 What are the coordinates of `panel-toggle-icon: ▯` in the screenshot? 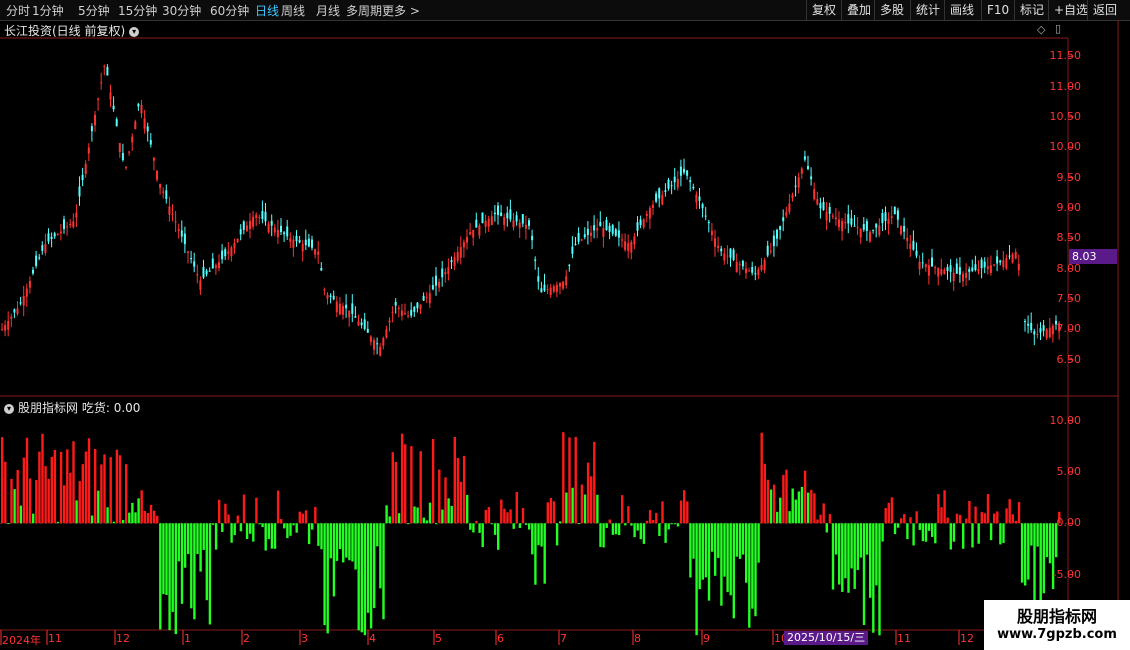 It's located at (1058, 28).